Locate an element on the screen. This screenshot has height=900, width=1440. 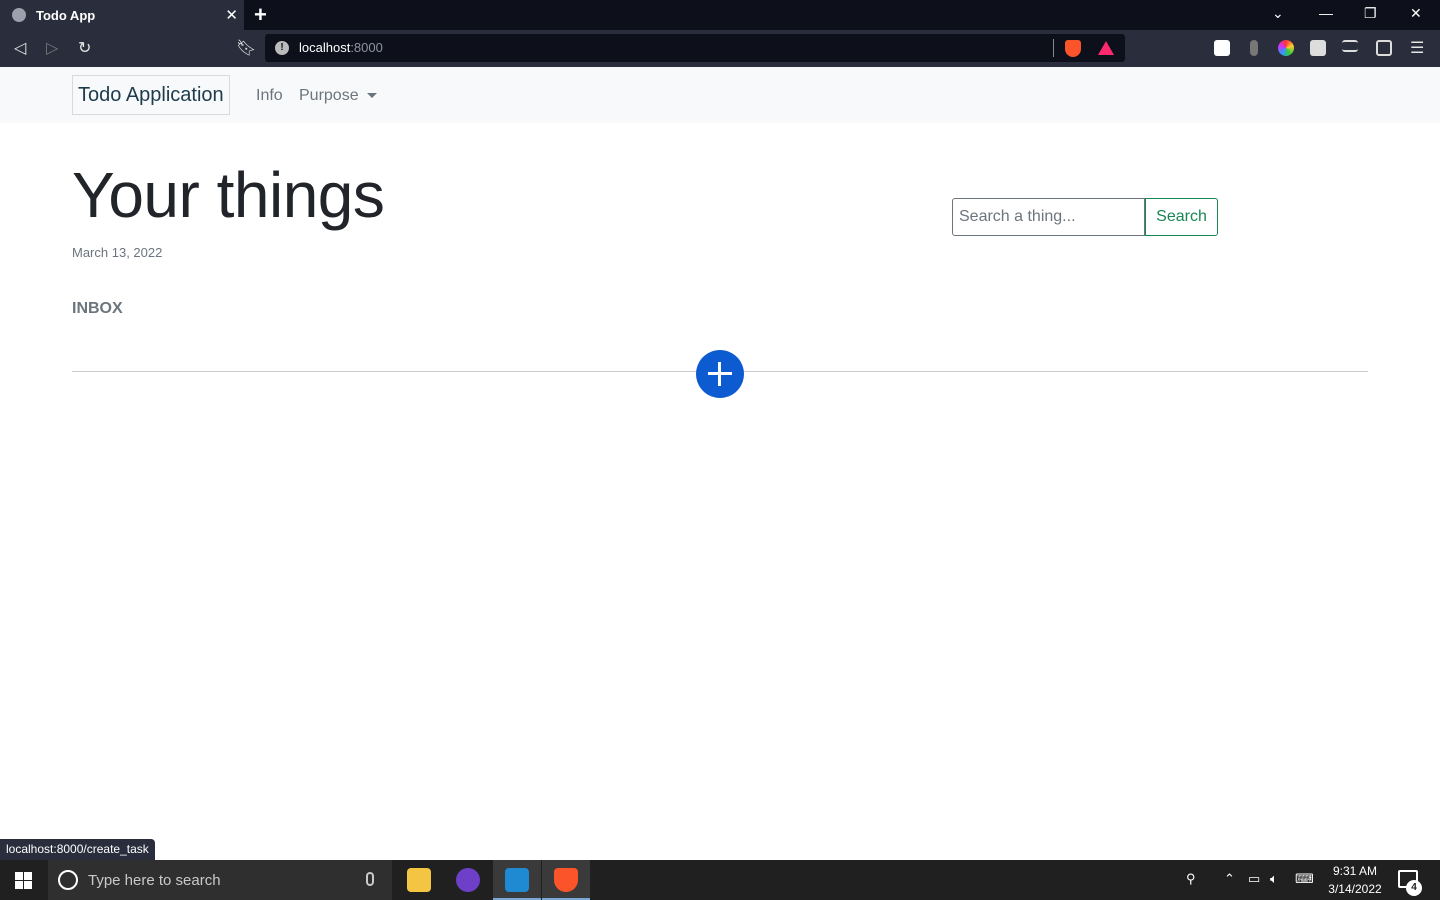
add-task-button is located at coordinates (720, 374).